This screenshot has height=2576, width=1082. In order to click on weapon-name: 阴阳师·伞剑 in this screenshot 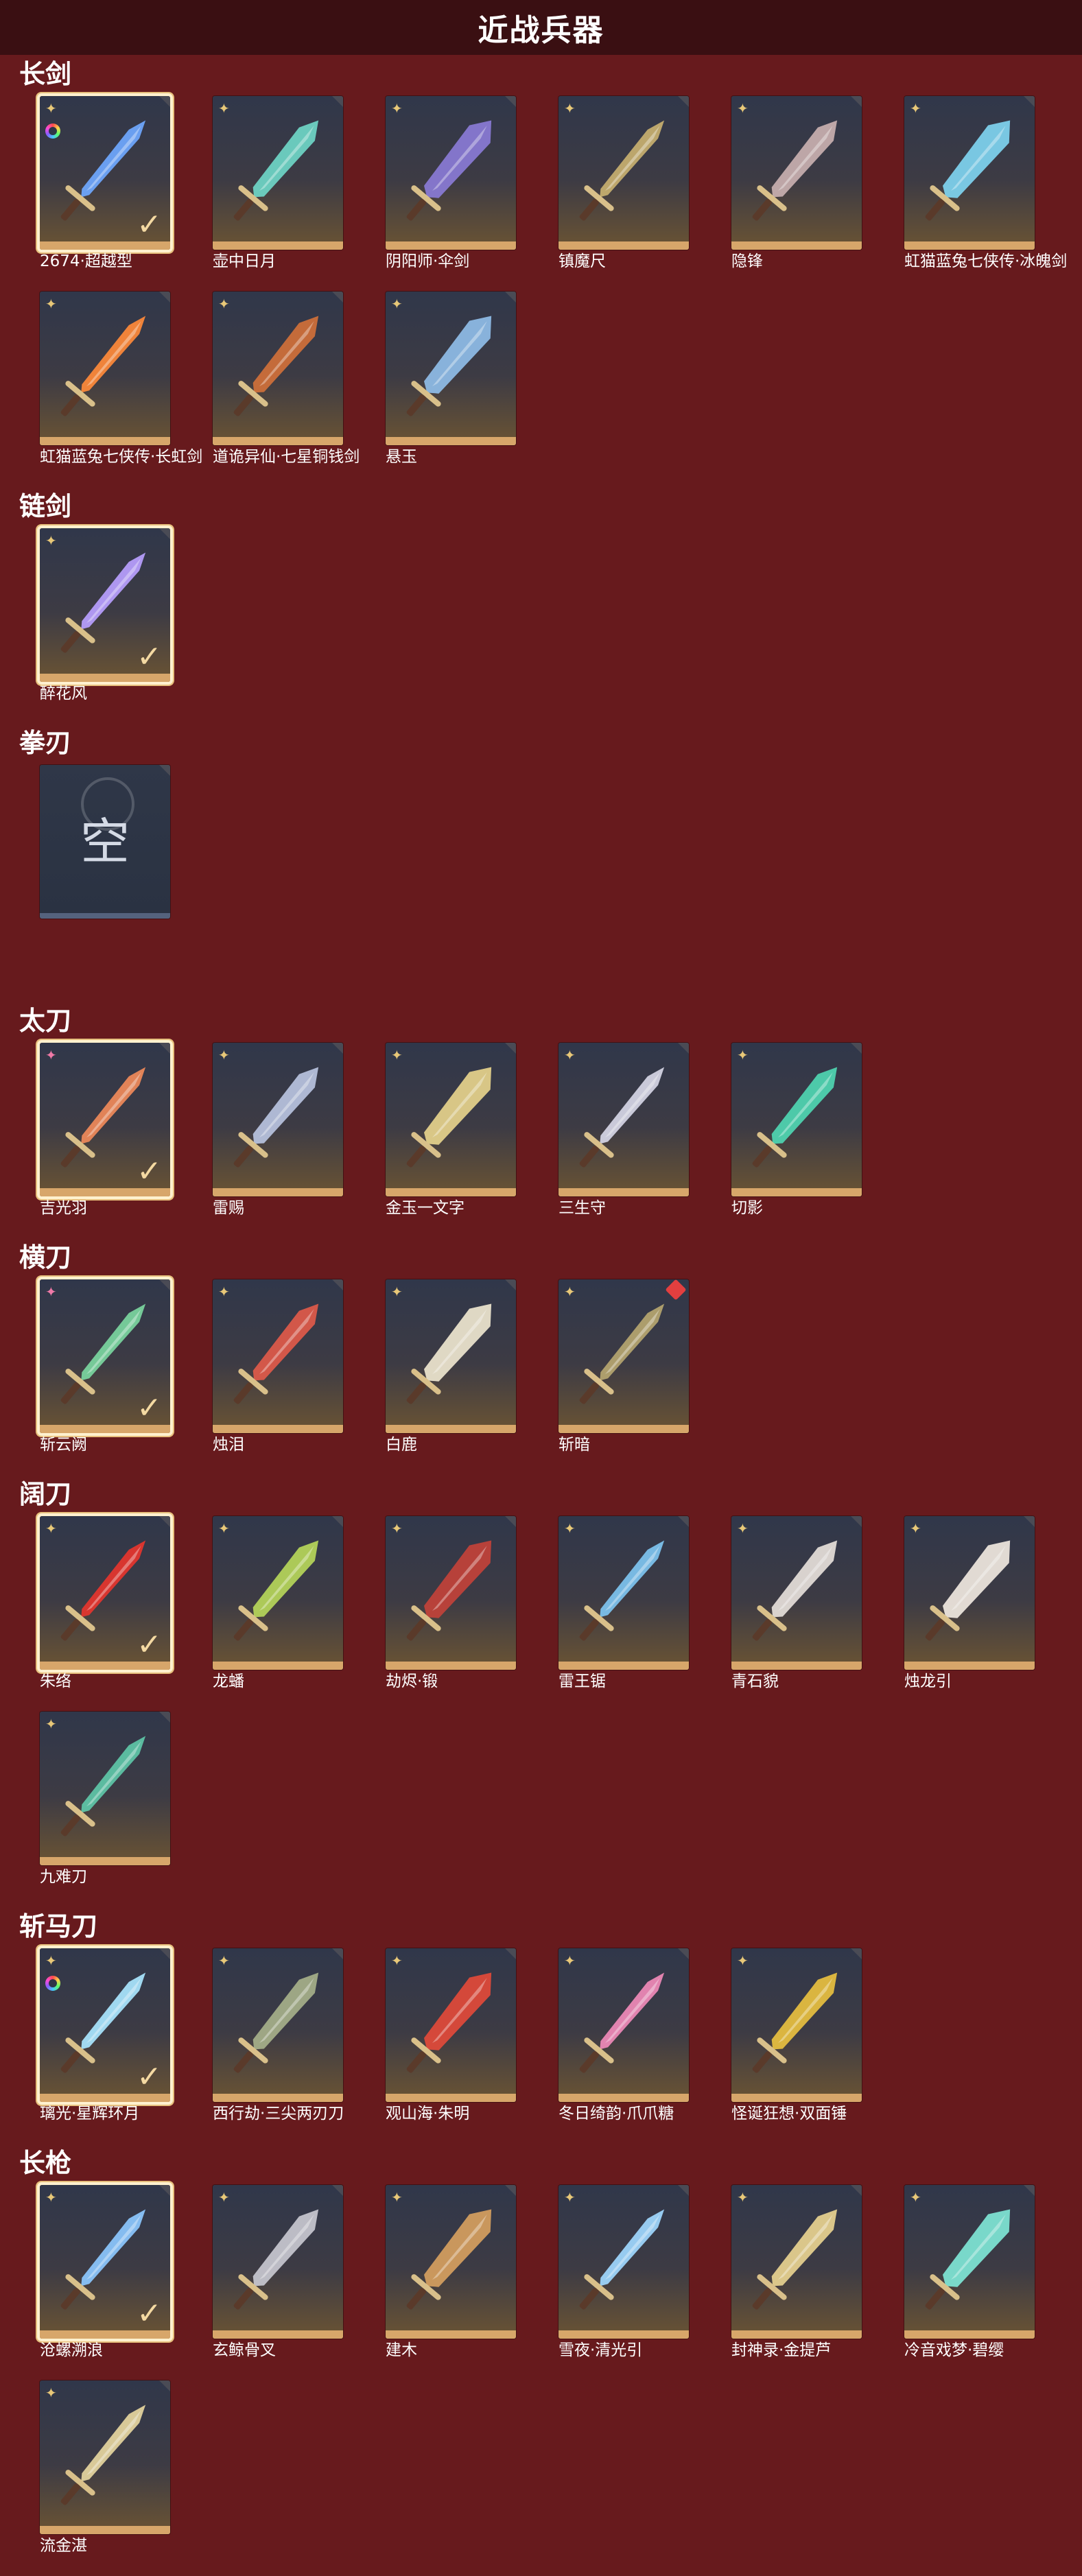, I will do `click(428, 261)`.